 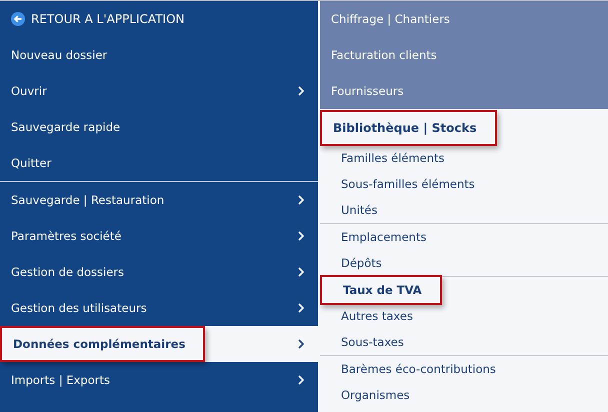 What do you see at coordinates (18, 19) in the screenshot?
I see `back-arrow-icon` at bounding box center [18, 19].